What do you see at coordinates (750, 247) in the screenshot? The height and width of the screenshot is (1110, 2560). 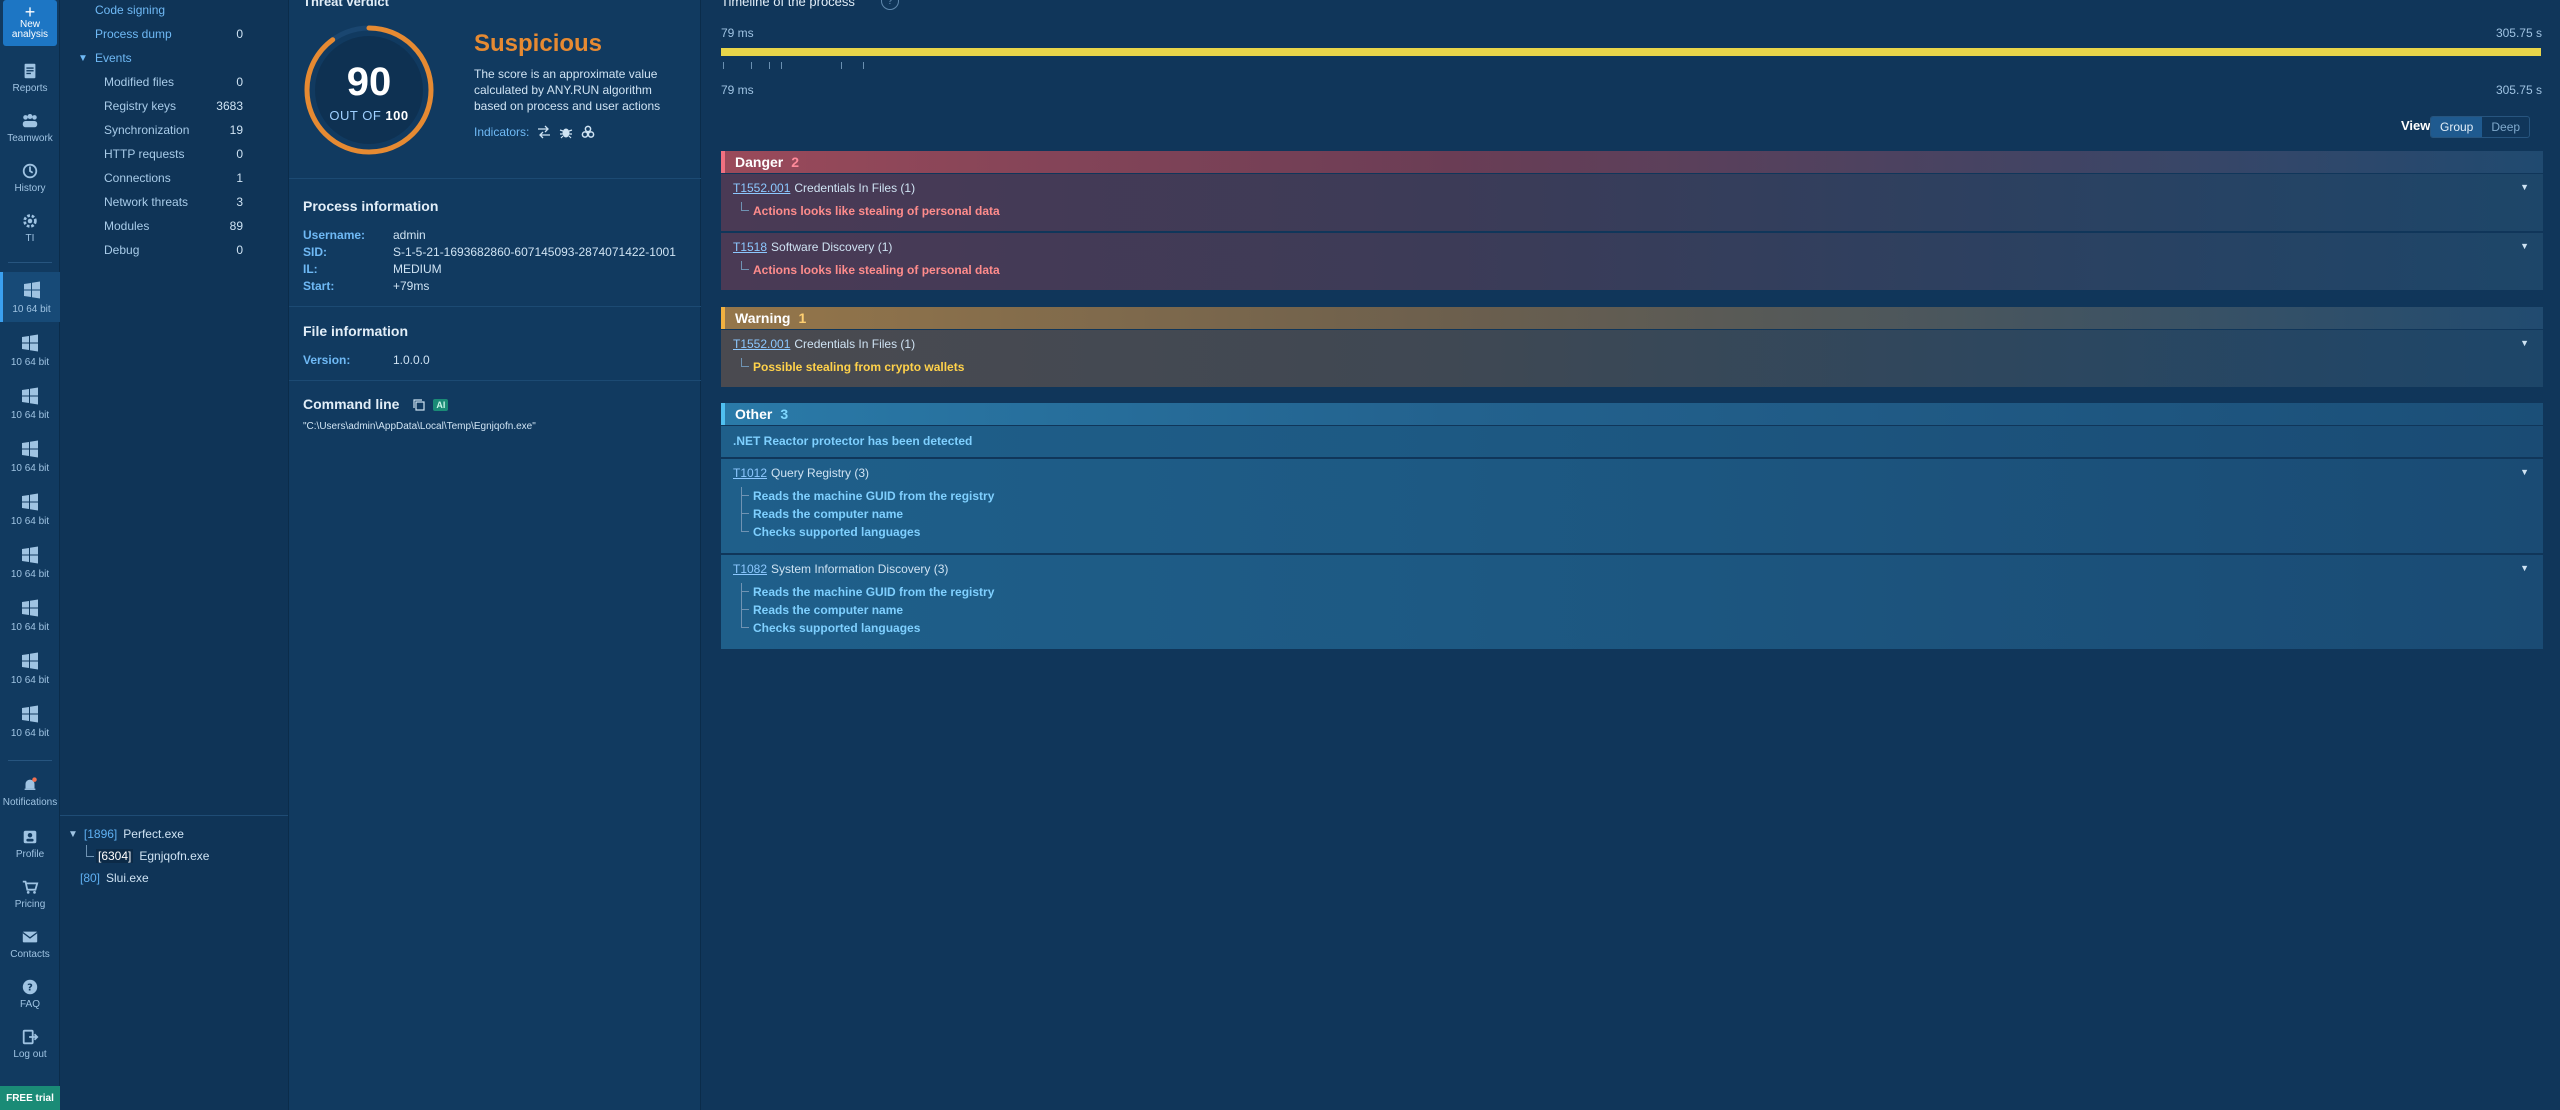 I see `technique-link: T1518` at bounding box center [750, 247].